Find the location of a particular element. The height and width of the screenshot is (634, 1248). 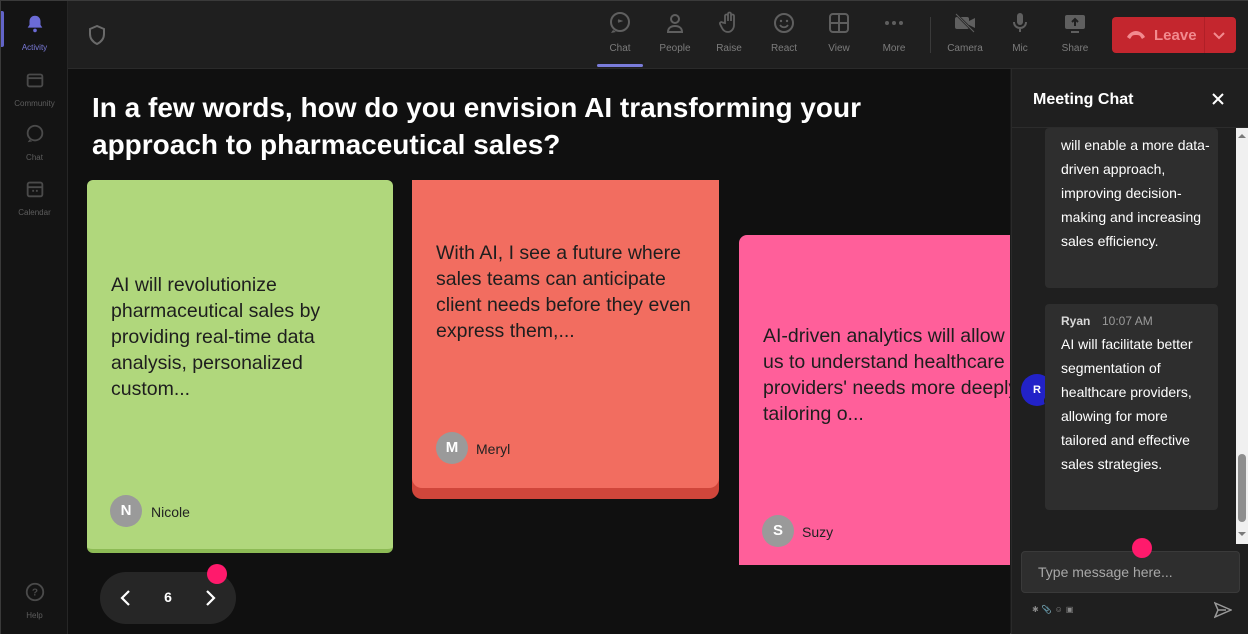

send-icon is located at coordinates (1223, 610).